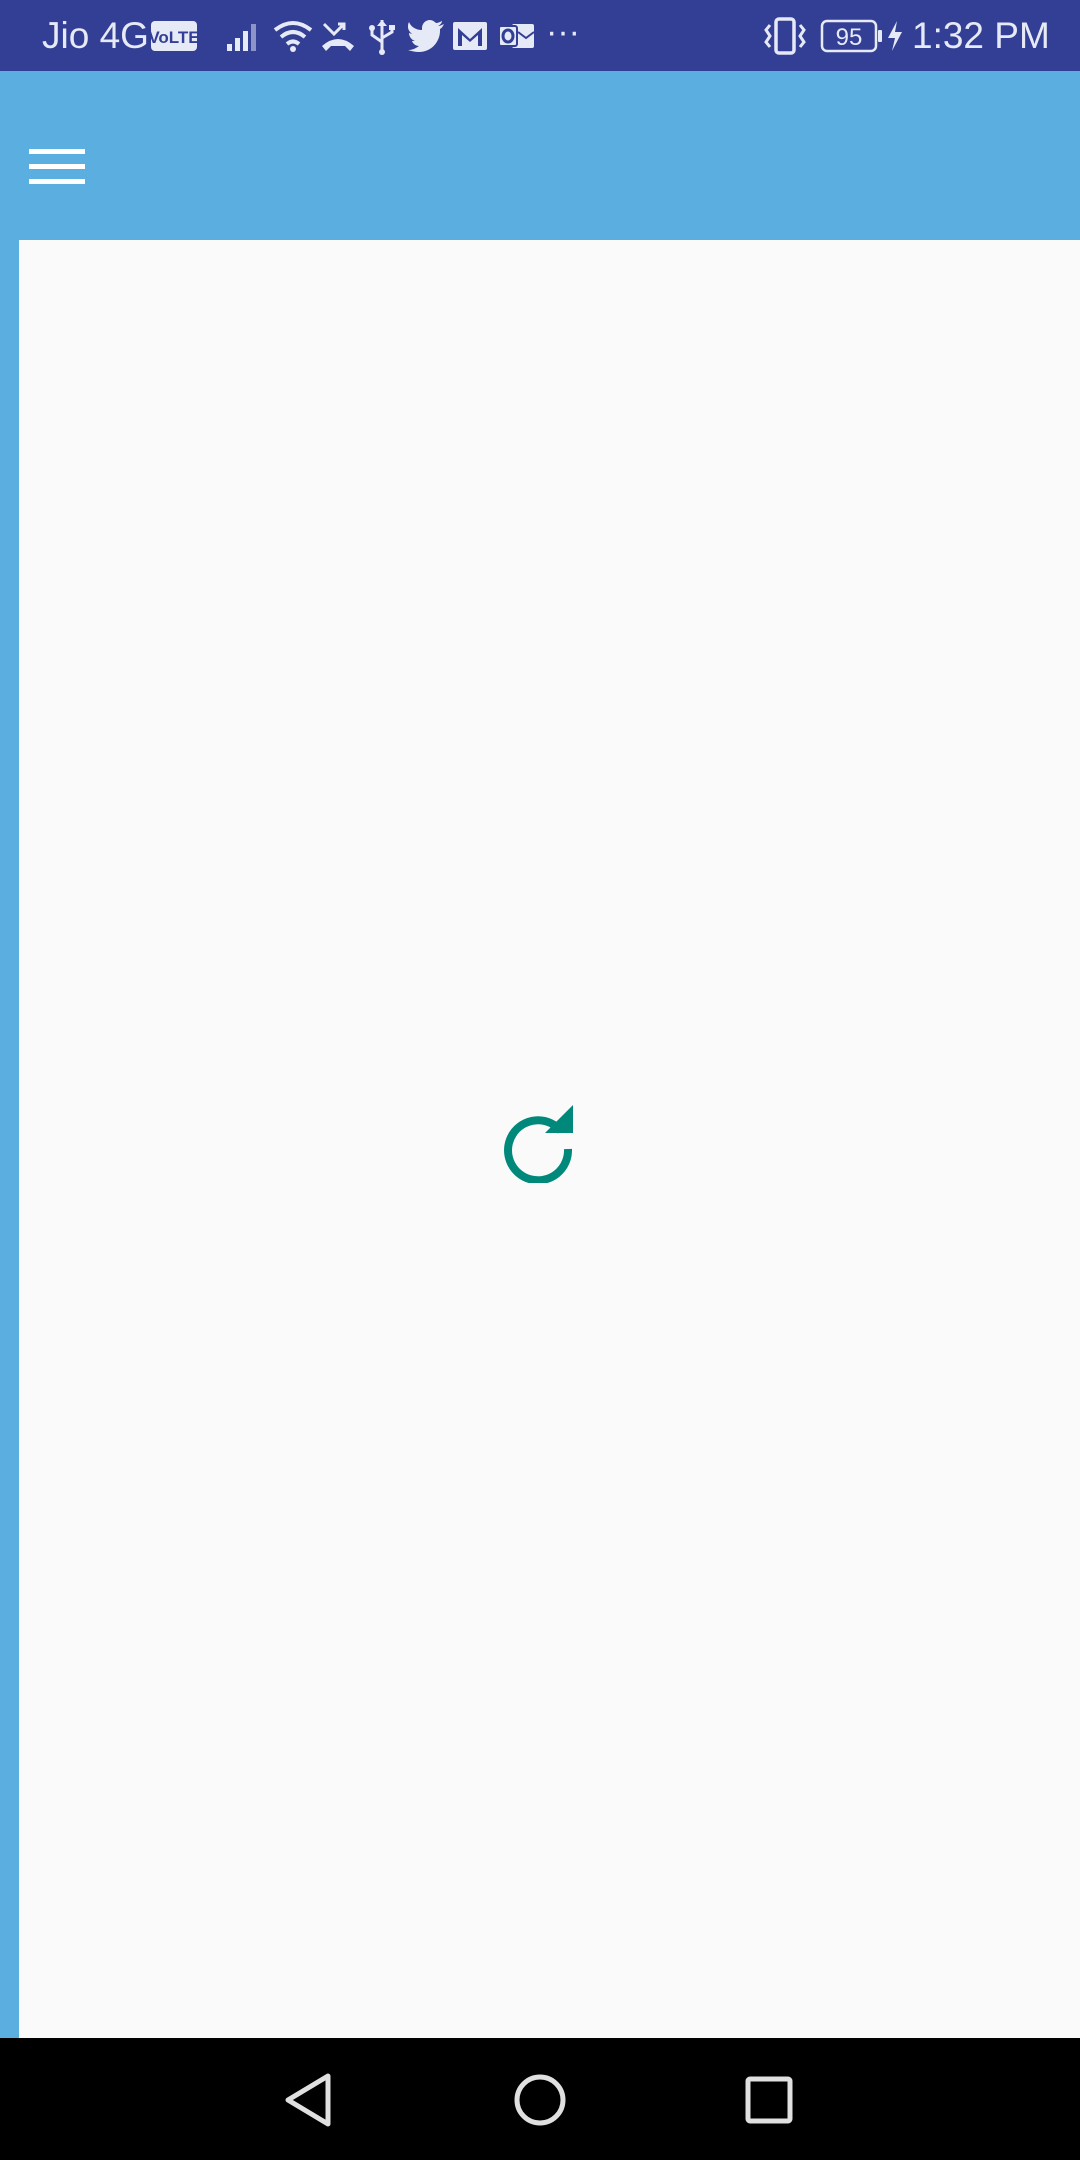  Describe the element at coordinates (293, 38) in the screenshot. I see `wifi-icon` at that location.